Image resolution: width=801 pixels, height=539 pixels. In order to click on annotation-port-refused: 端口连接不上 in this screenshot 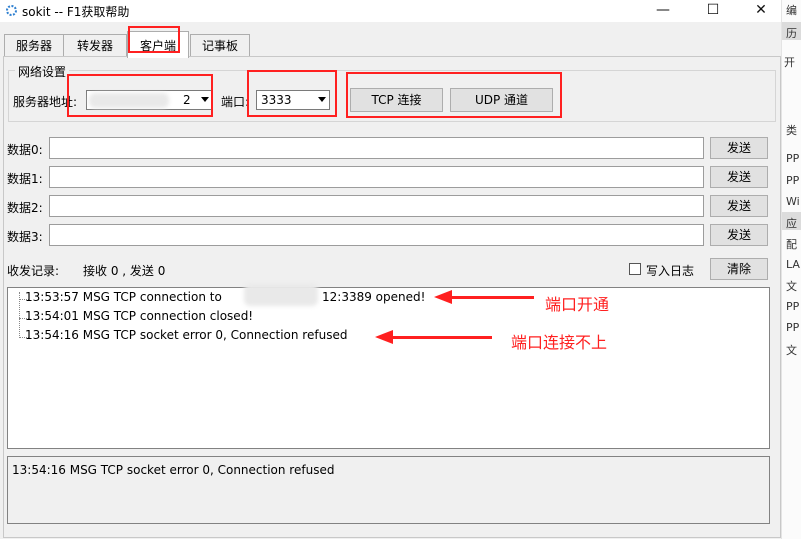, I will do `click(559, 342)`.